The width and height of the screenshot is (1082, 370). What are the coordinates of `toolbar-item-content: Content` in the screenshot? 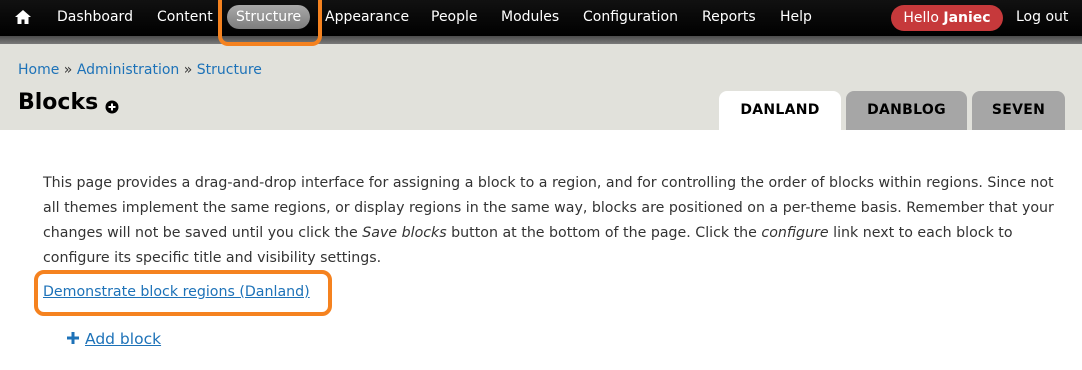 It's located at (185, 18).